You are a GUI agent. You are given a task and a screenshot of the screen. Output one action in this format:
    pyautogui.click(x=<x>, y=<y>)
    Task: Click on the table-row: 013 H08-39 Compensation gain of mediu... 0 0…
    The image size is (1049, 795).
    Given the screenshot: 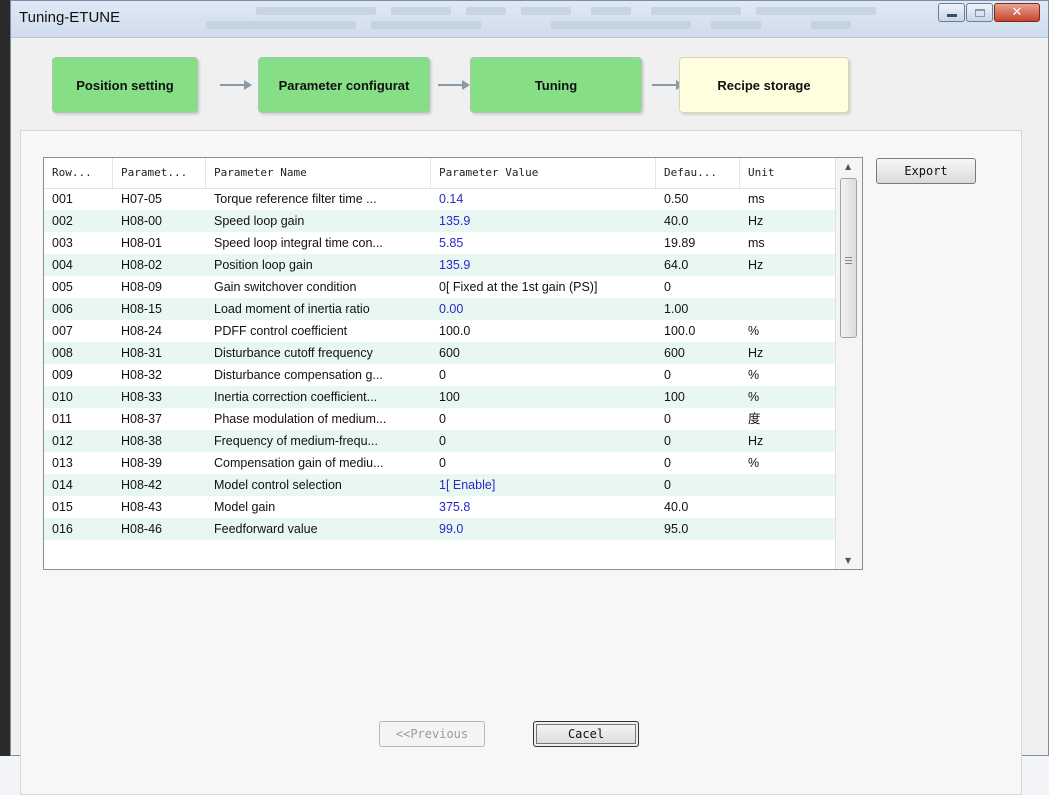 What is the action you would take?
    pyautogui.click(x=440, y=463)
    